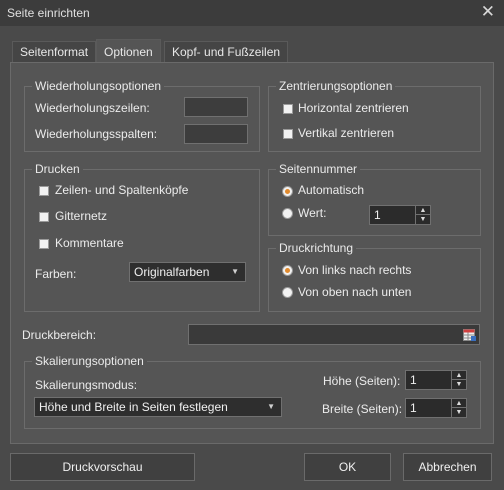 Image resolution: width=504 pixels, height=490 pixels. I want to click on height-pages-label: Höhe (Seiten):, so click(362, 381).